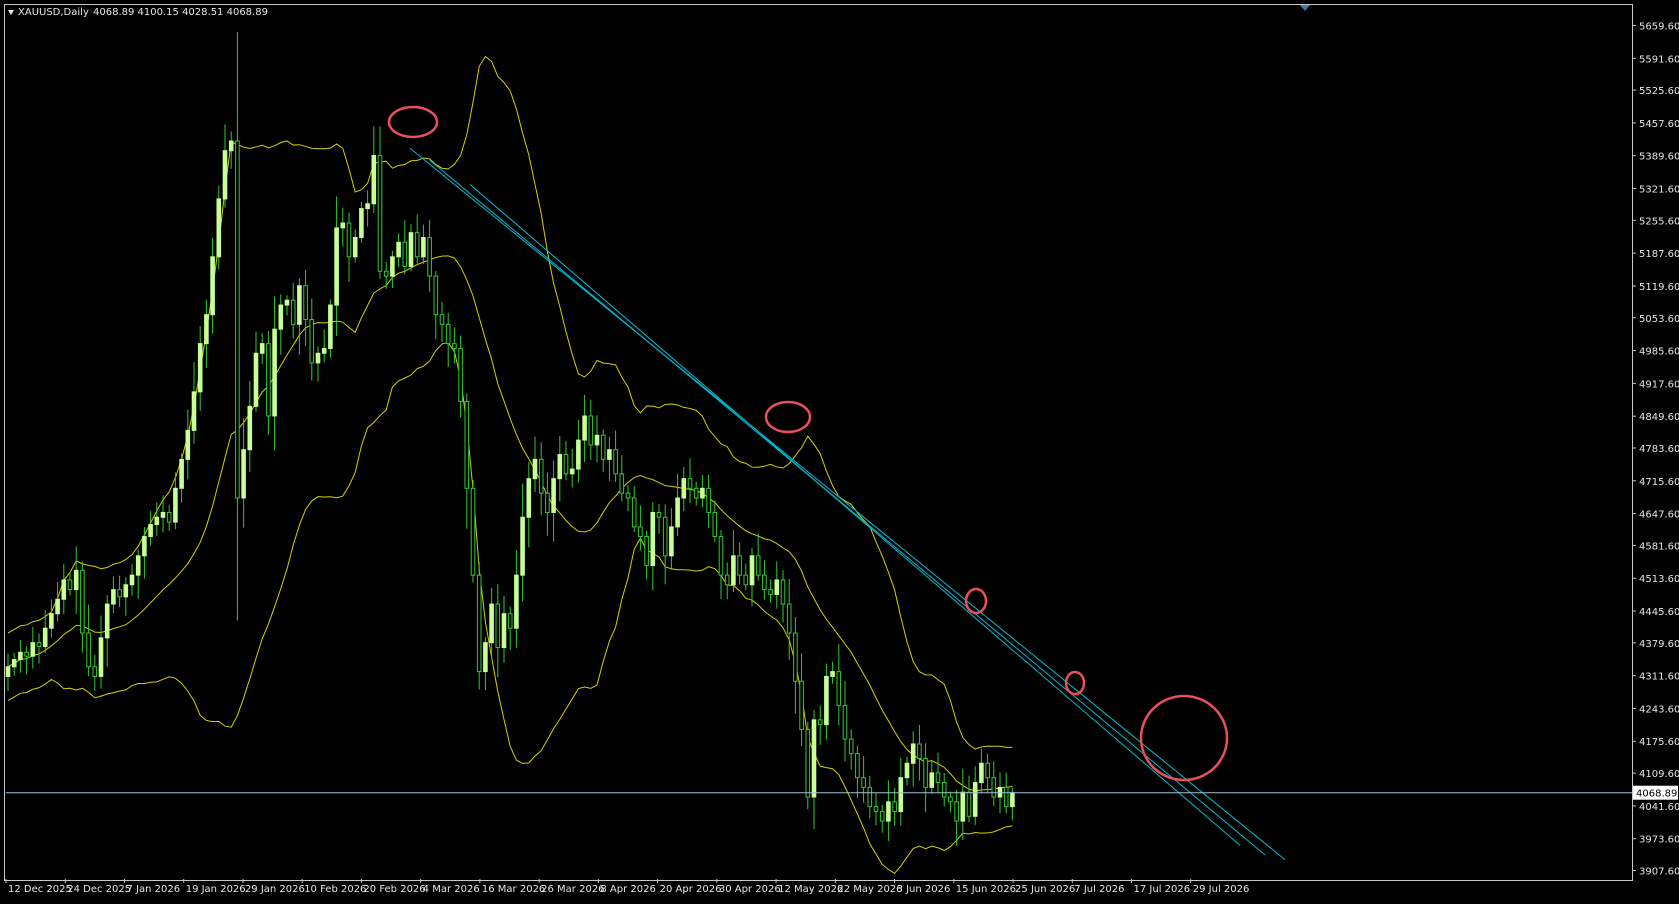  I want to click on price-tick-label: 5591.60, so click(1659, 59).